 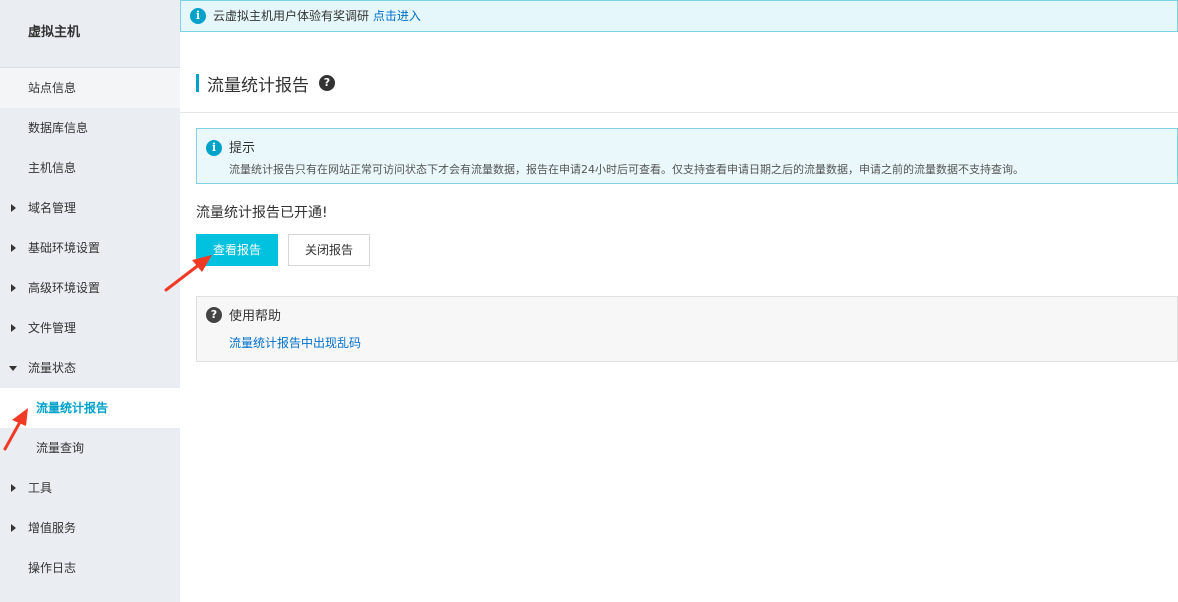 What do you see at coordinates (52, 568) in the screenshot?
I see `sidebar-item-label: 操作日志` at bounding box center [52, 568].